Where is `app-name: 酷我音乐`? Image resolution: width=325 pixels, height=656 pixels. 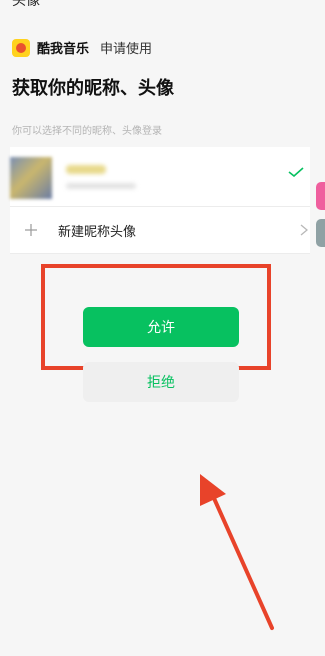
app-name: 酷我音乐 is located at coordinates (63, 49).